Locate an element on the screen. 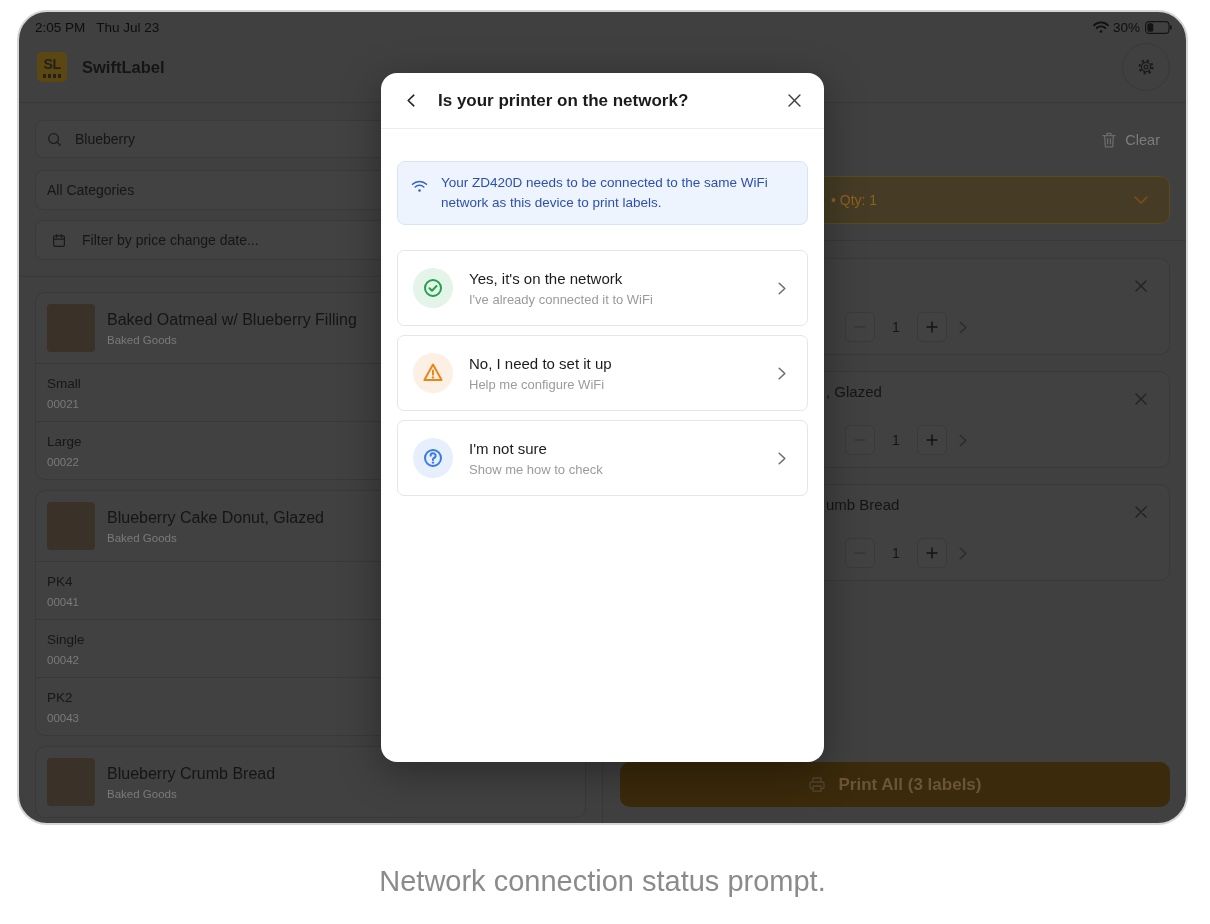 Image resolution: width=1210 pixels, height=924 pixels. calendar-icon is located at coordinates (59, 240).